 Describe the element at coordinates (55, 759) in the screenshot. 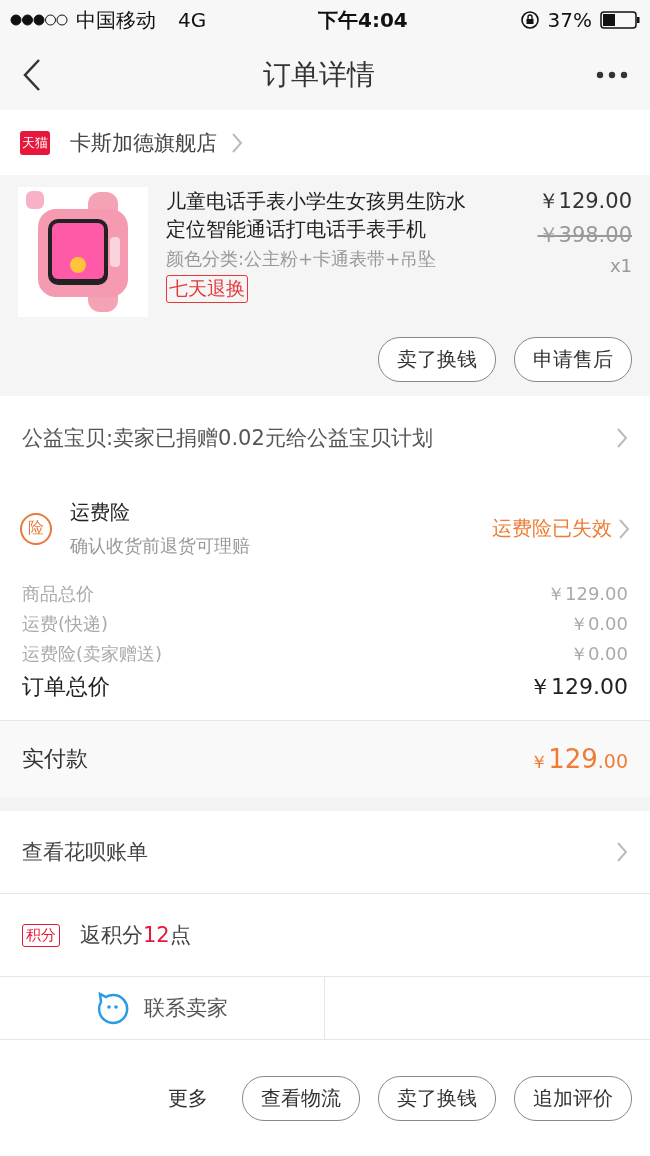

I see `paid-label: 实付款` at that location.